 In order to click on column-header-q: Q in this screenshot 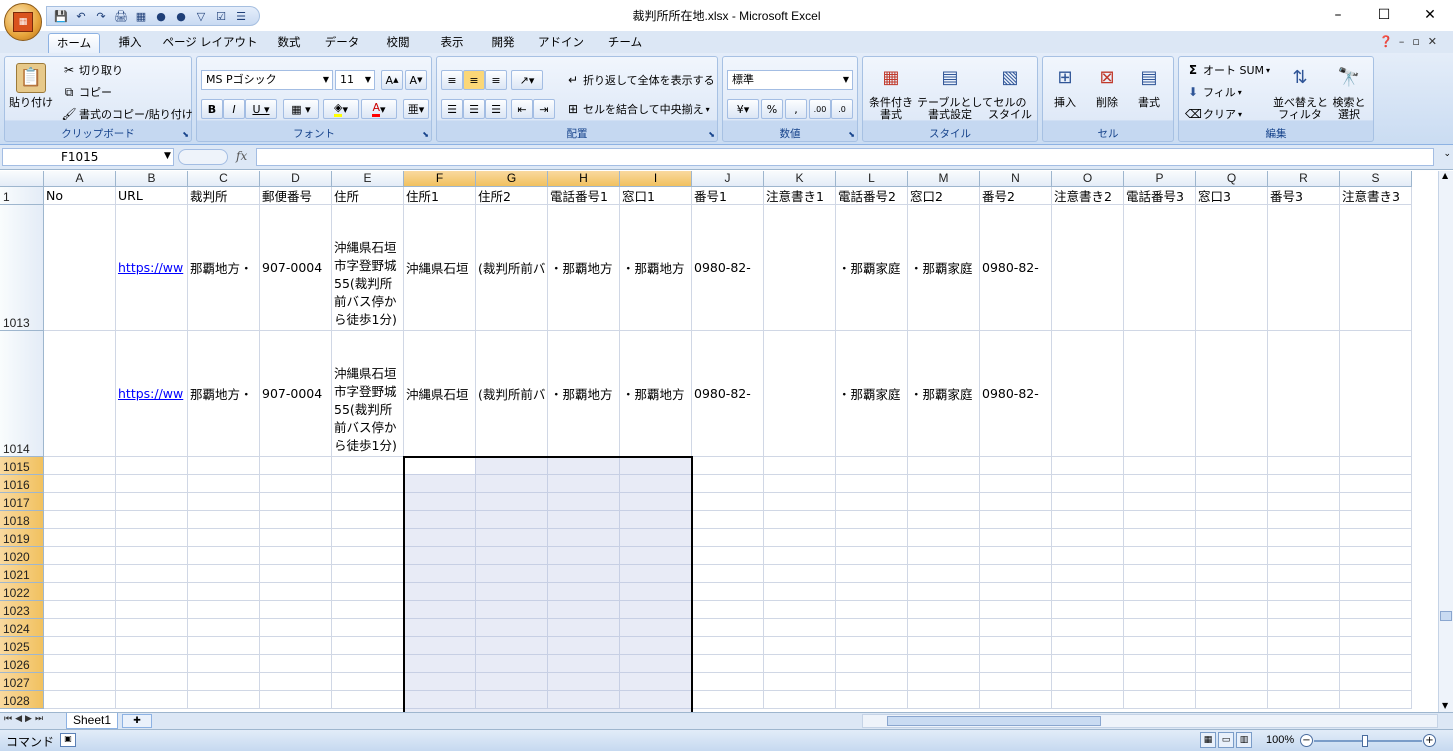, I will do `click(1232, 179)`.